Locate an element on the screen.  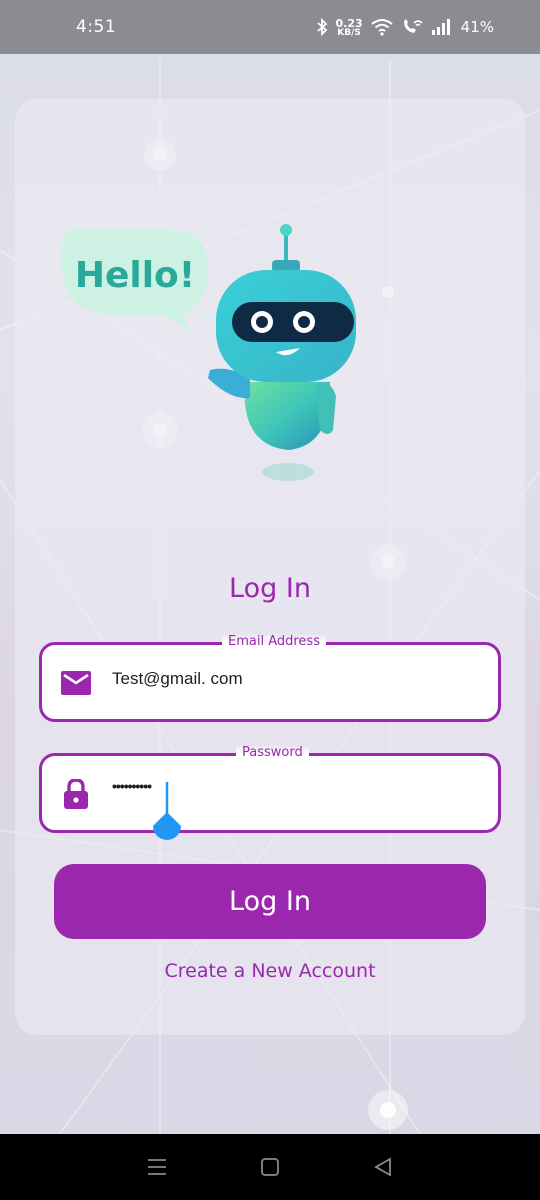
bluetooth-icon is located at coordinates (322, 27).